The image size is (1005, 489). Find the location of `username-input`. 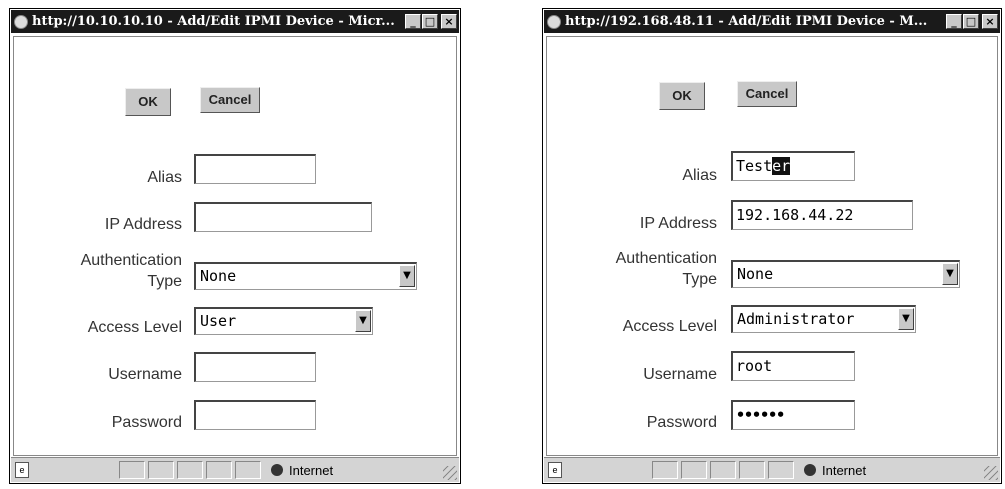

username-input is located at coordinates (255, 367).